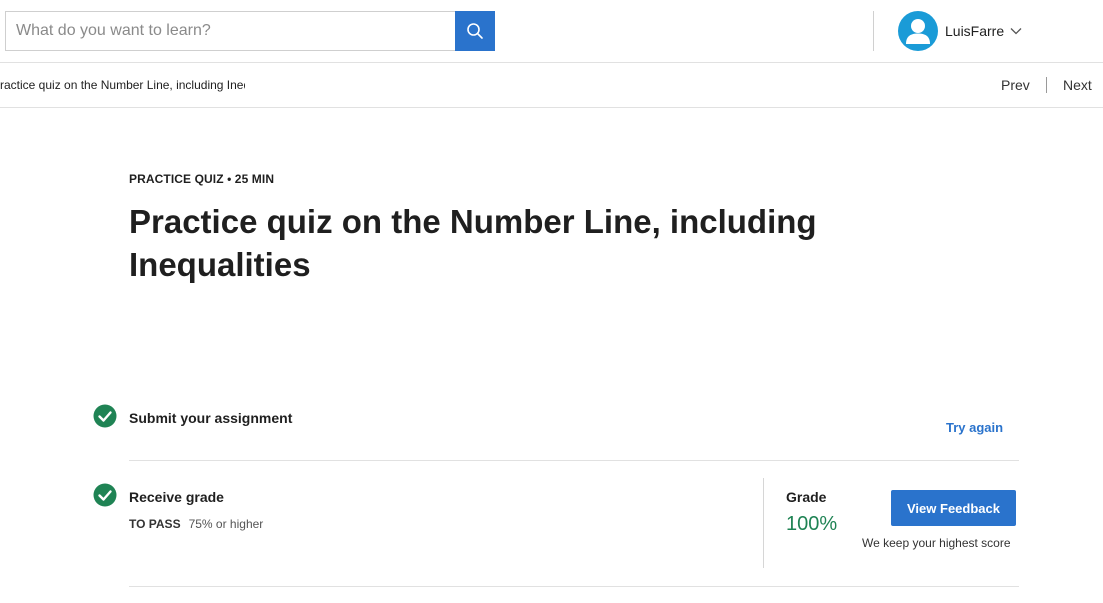 The width and height of the screenshot is (1103, 603). Describe the element at coordinates (1016, 31) in the screenshot. I see `chevron-down-icon` at that location.